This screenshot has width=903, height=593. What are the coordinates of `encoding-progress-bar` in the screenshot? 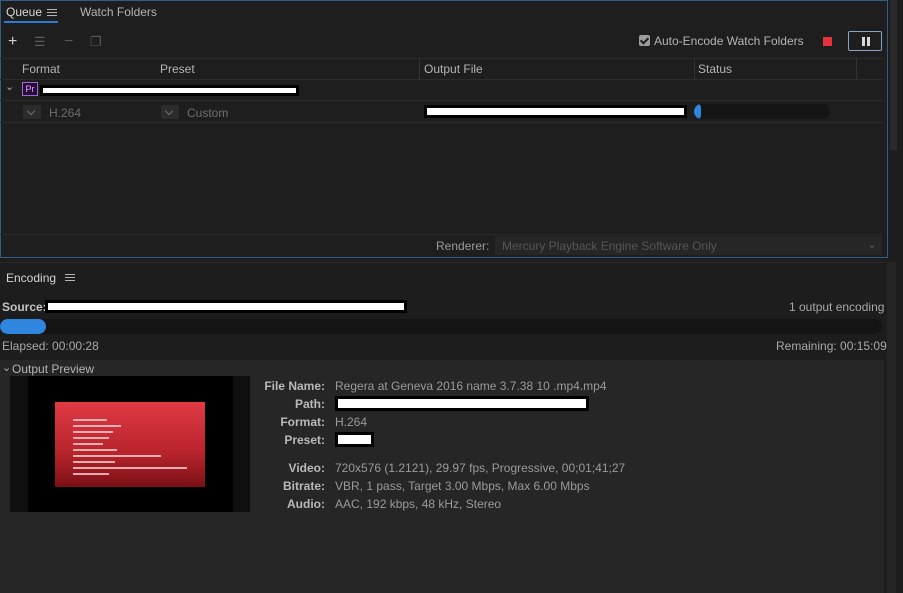 It's located at (441, 326).